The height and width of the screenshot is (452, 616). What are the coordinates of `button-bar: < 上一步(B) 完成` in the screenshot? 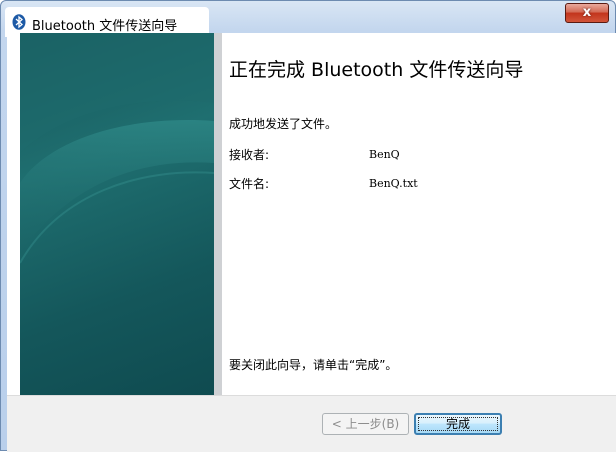 It's located at (311, 423).